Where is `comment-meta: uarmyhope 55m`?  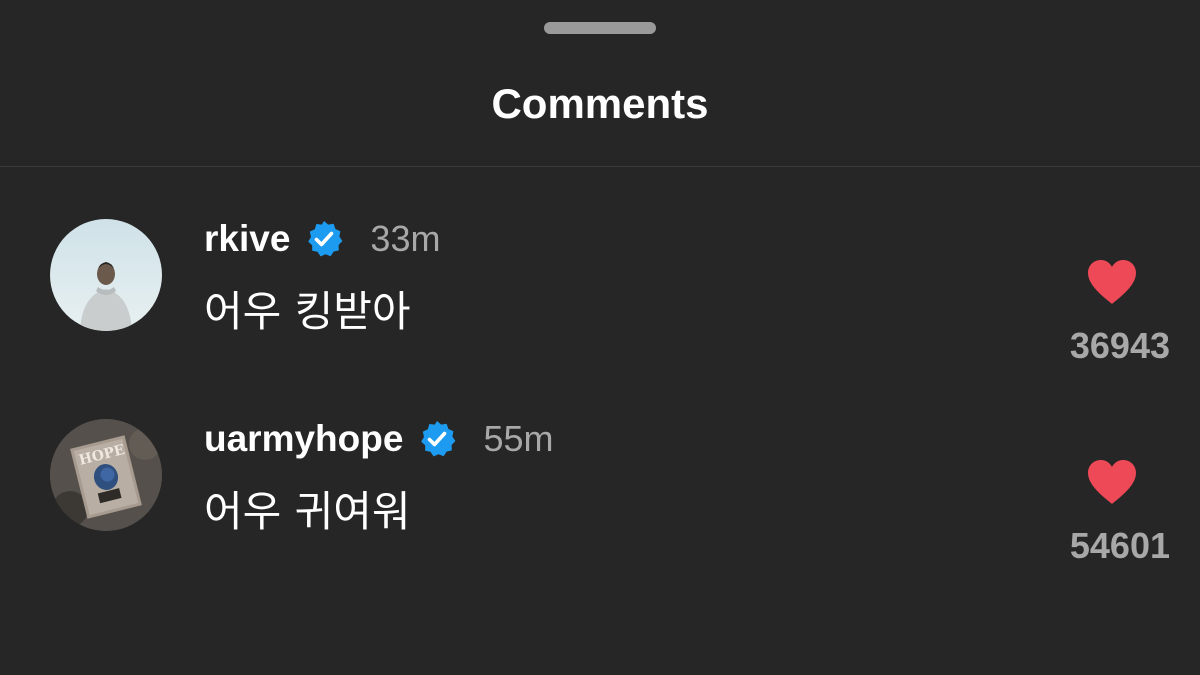 comment-meta: uarmyhope 55m is located at coordinates (378, 439).